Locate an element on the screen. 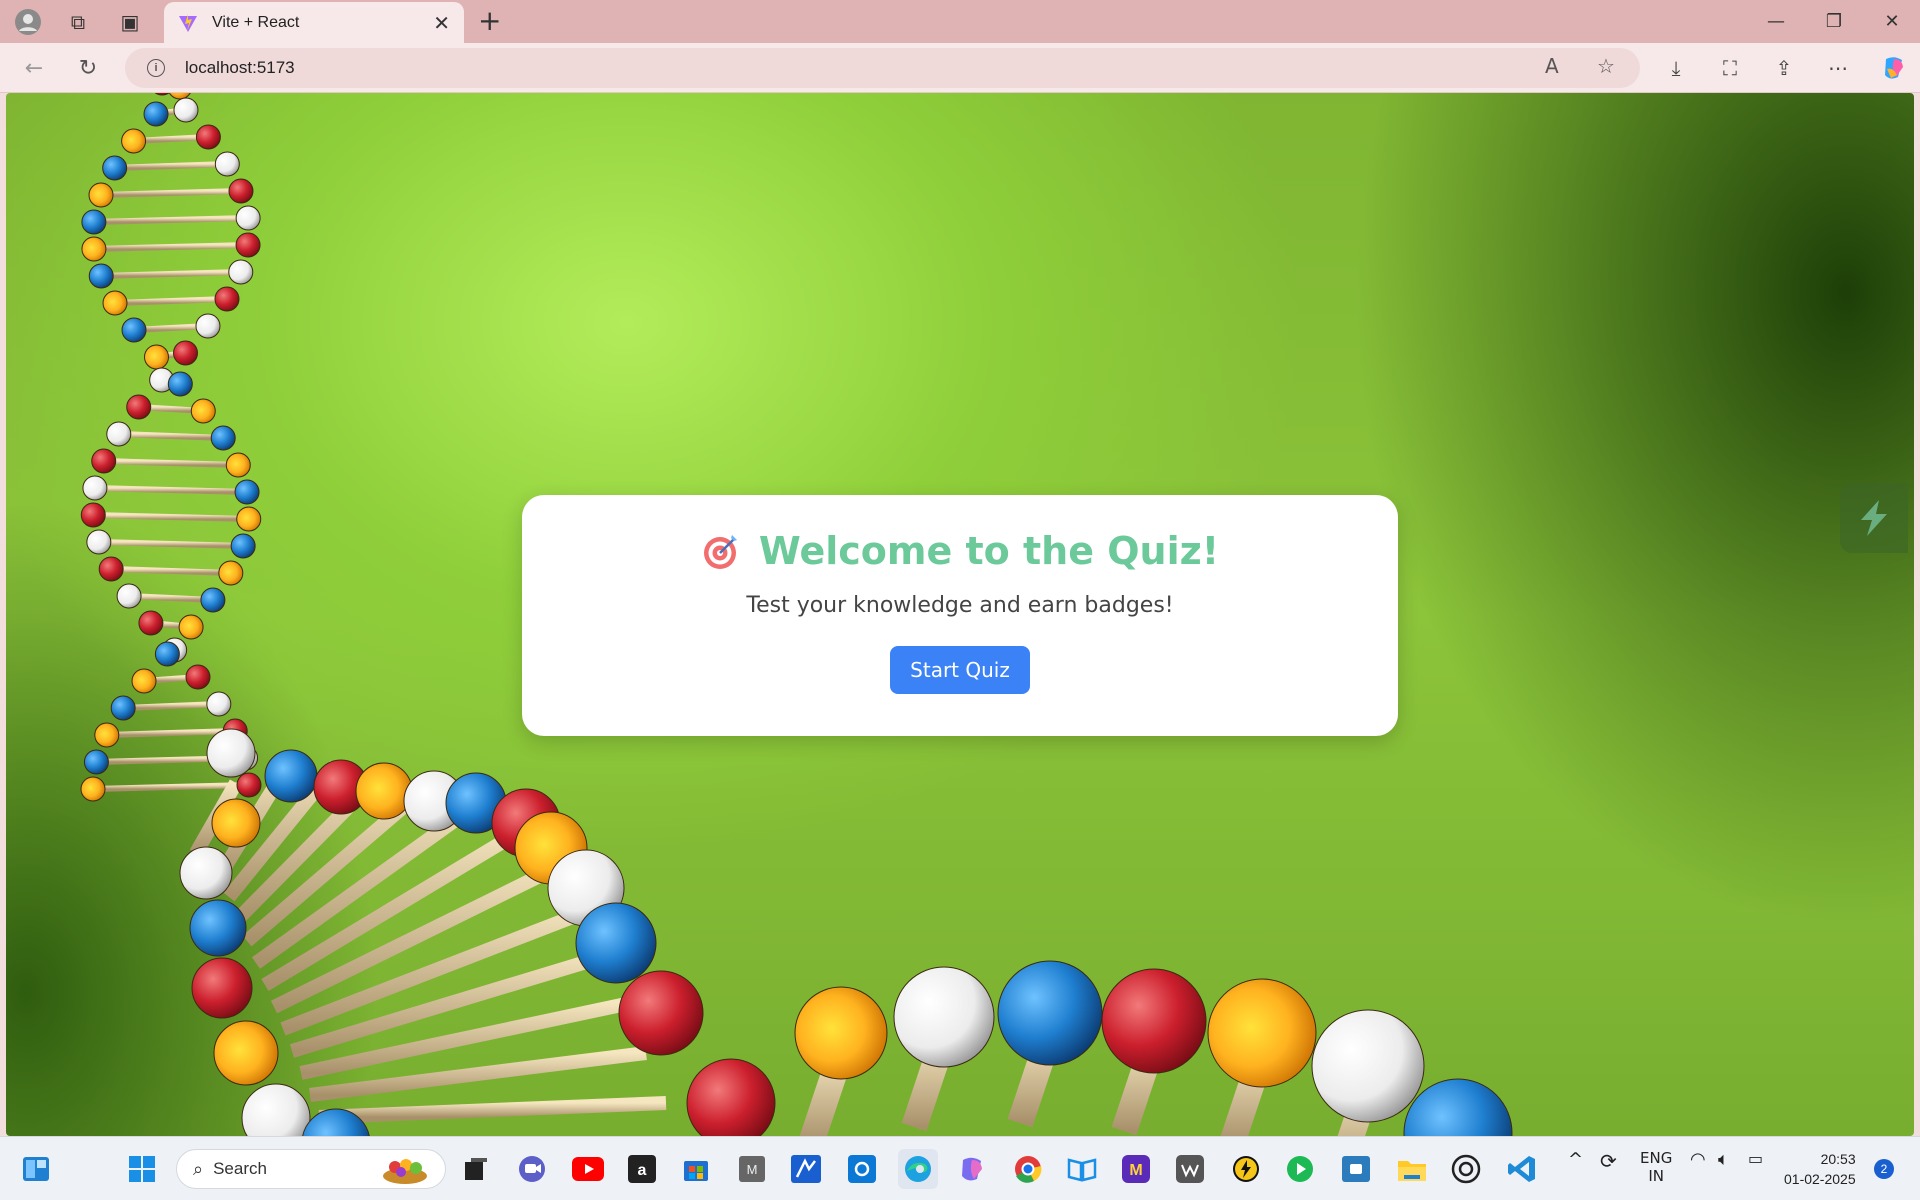  meta-m-icon: M is located at coordinates (1136, 1169).